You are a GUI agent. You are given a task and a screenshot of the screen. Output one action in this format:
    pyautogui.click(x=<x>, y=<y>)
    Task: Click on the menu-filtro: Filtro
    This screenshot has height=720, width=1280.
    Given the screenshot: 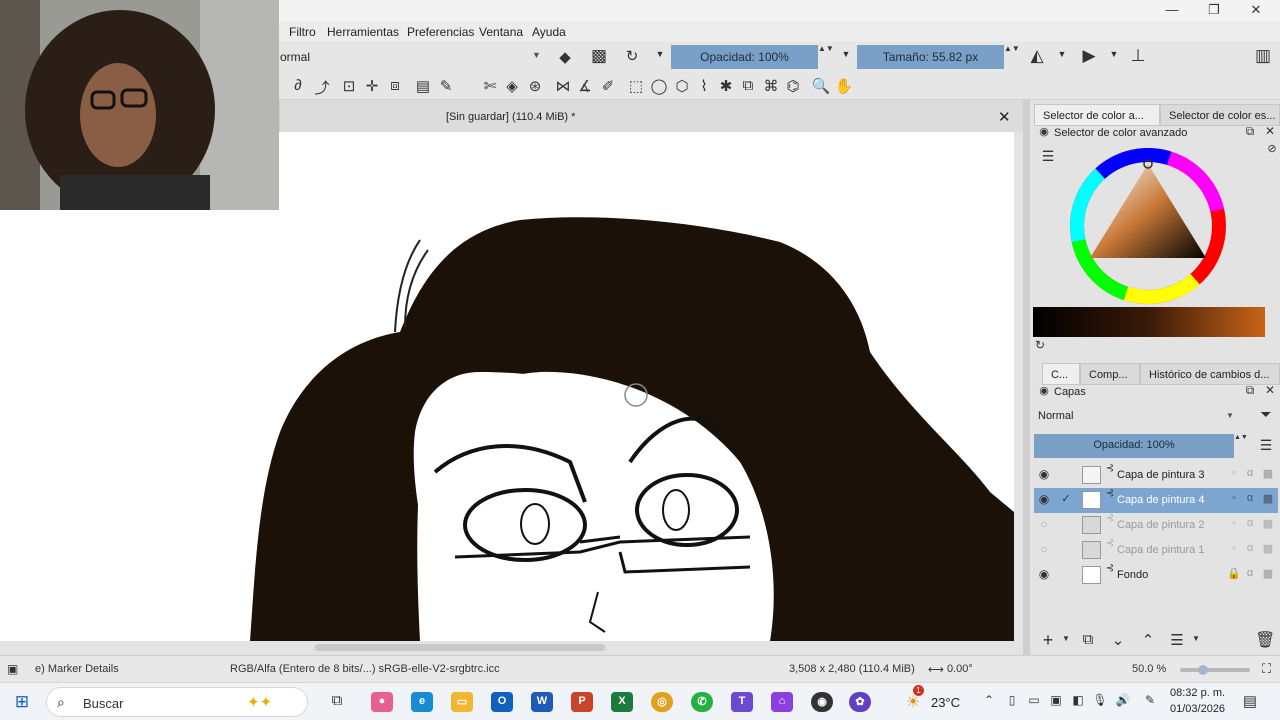 What is the action you would take?
    pyautogui.click(x=302, y=32)
    